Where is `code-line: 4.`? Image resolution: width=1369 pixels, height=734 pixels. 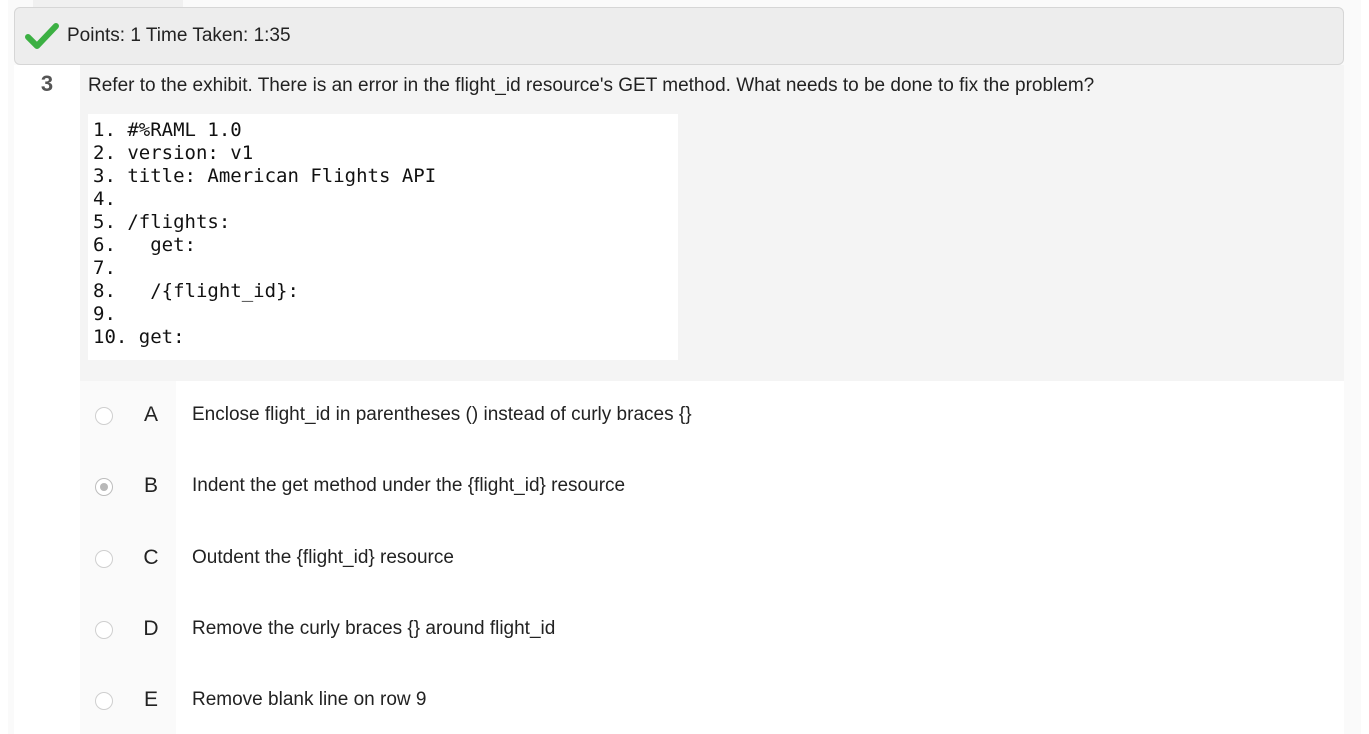
code-line: 4. is located at coordinates (104, 199).